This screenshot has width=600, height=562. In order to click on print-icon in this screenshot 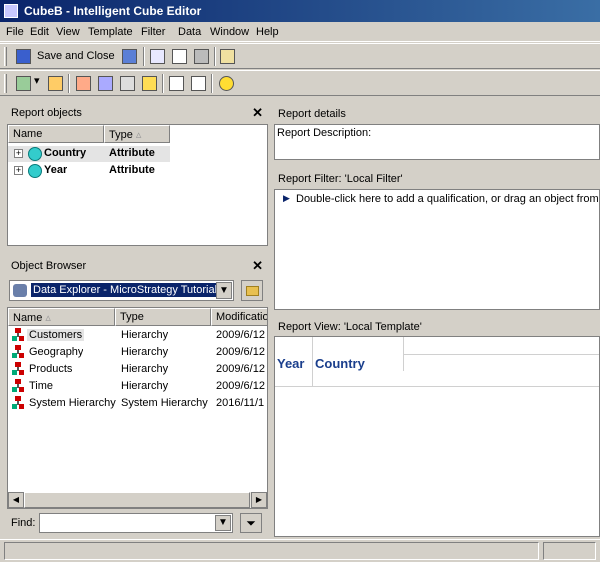, I will do `click(201, 56)`.